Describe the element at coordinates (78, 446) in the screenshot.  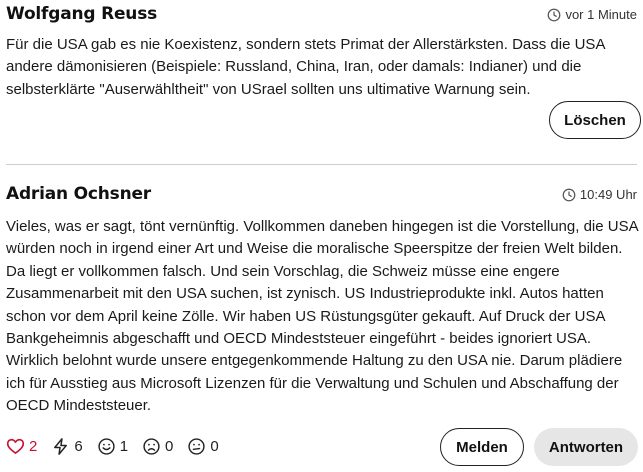
I see `zap-count: 6` at that location.